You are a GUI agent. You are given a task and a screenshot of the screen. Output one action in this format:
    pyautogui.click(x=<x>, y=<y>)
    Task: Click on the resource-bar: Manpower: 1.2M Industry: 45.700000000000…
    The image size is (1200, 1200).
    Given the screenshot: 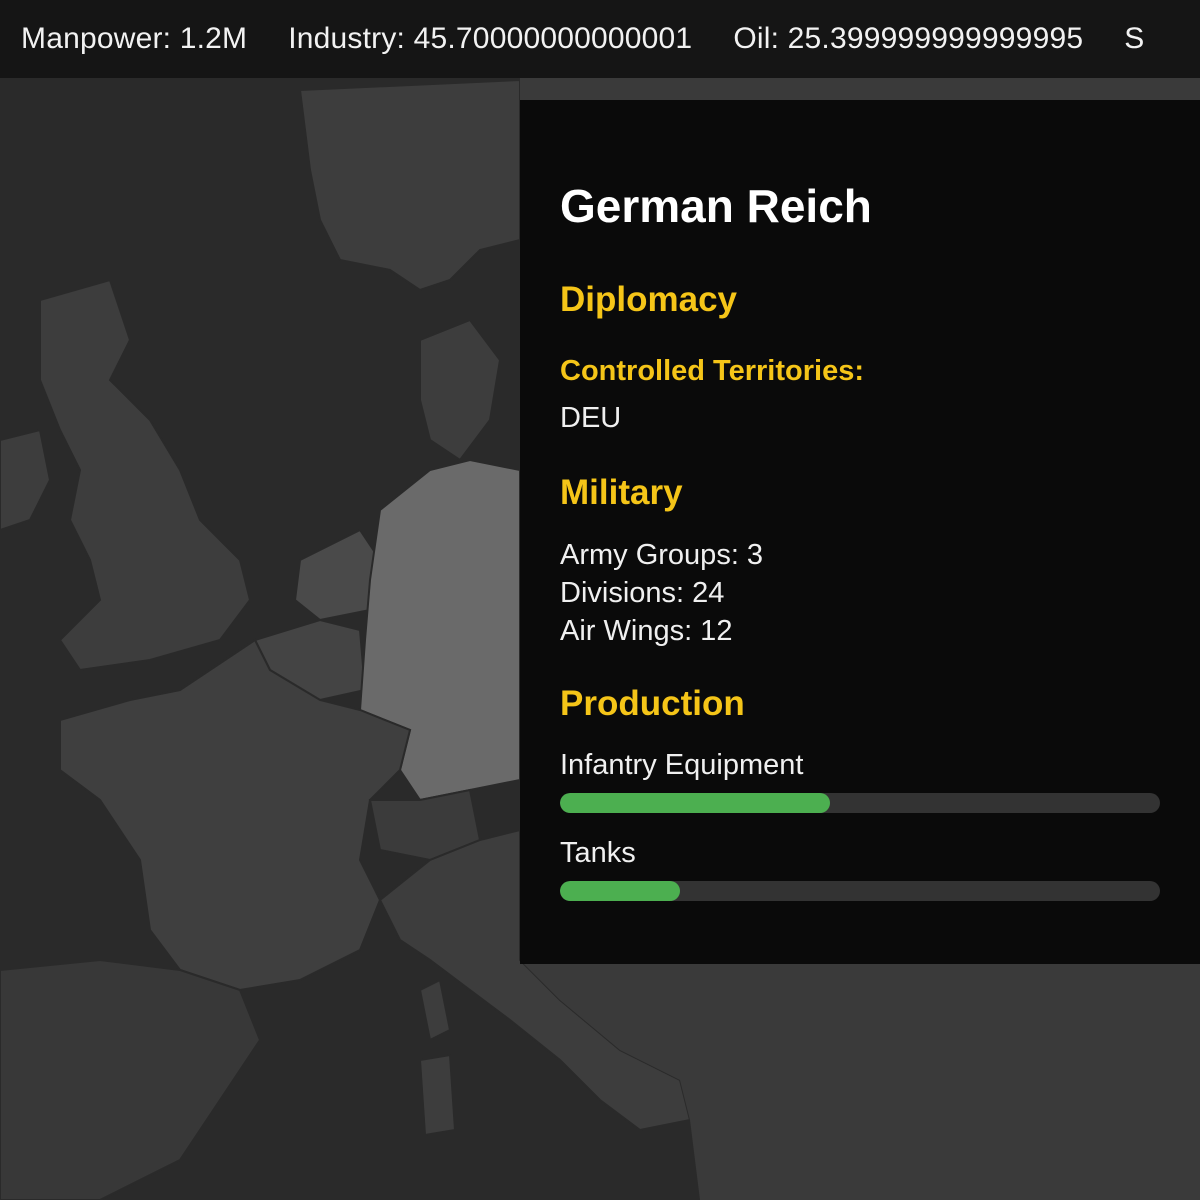 What is the action you would take?
    pyautogui.click(x=600, y=39)
    